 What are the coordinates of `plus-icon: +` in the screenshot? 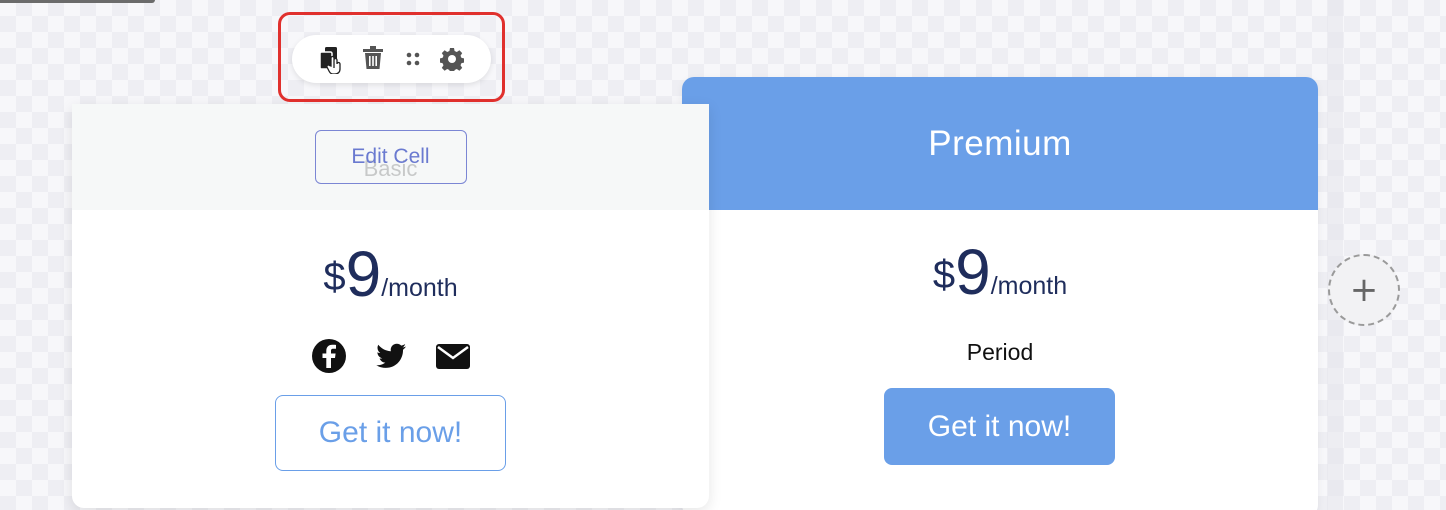 It's located at (1364, 290).